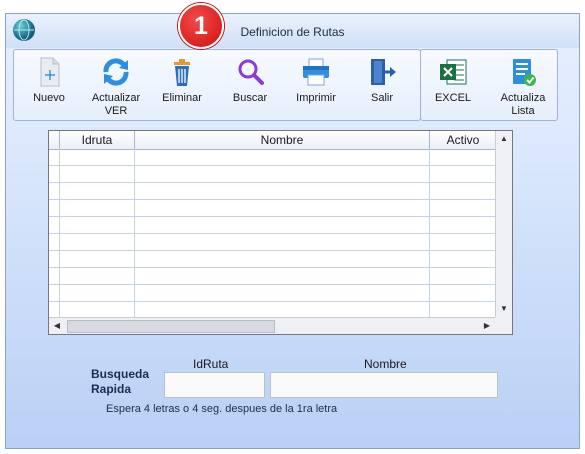 The image size is (585, 454). What do you see at coordinates (116, 72) in the screenshot?
I see `refresh-icon` at bounding box center [116, 72].